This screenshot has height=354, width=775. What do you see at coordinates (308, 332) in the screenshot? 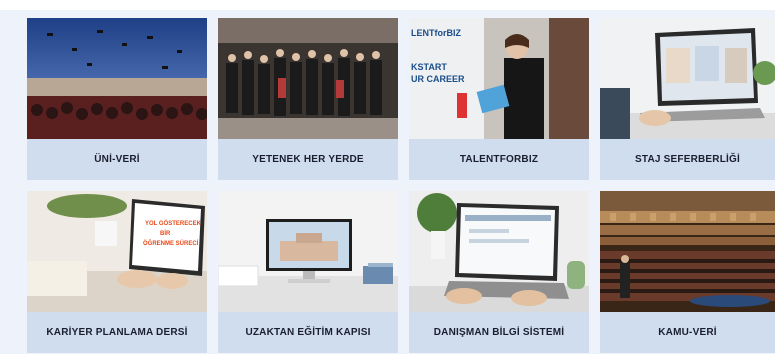
I see `card-label: UZAKTAN EĞİTİM KAPISI` at bounding box center [308, 332].